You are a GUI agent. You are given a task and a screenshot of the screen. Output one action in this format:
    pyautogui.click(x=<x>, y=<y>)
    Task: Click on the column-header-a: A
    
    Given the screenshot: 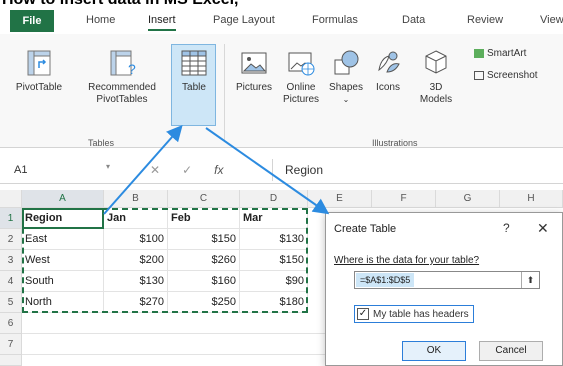 What is the action you would take?
    pyautogui.click(x=63, y=199)
    